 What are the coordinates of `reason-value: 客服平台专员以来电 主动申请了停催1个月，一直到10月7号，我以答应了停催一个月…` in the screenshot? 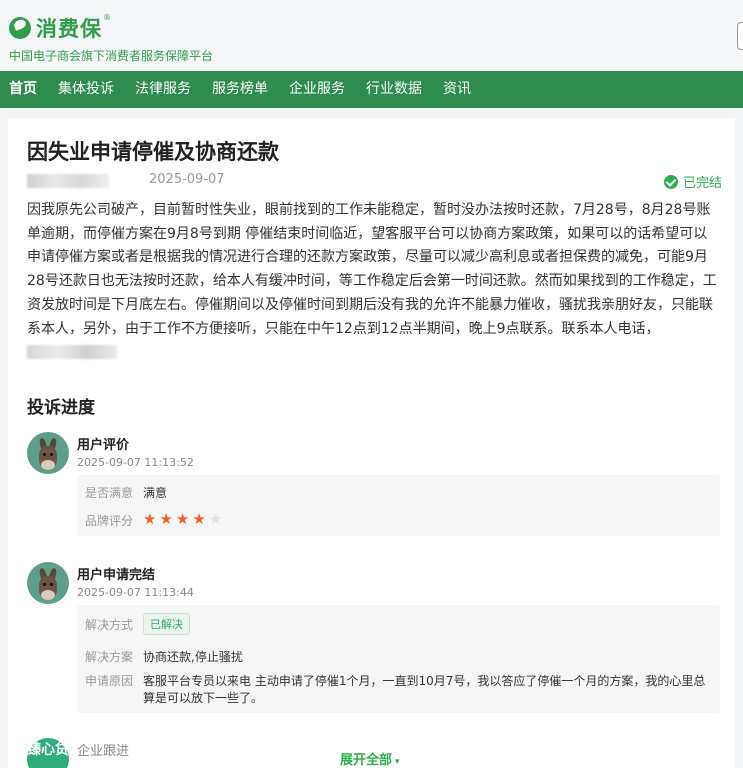 It's located at (424, 689).